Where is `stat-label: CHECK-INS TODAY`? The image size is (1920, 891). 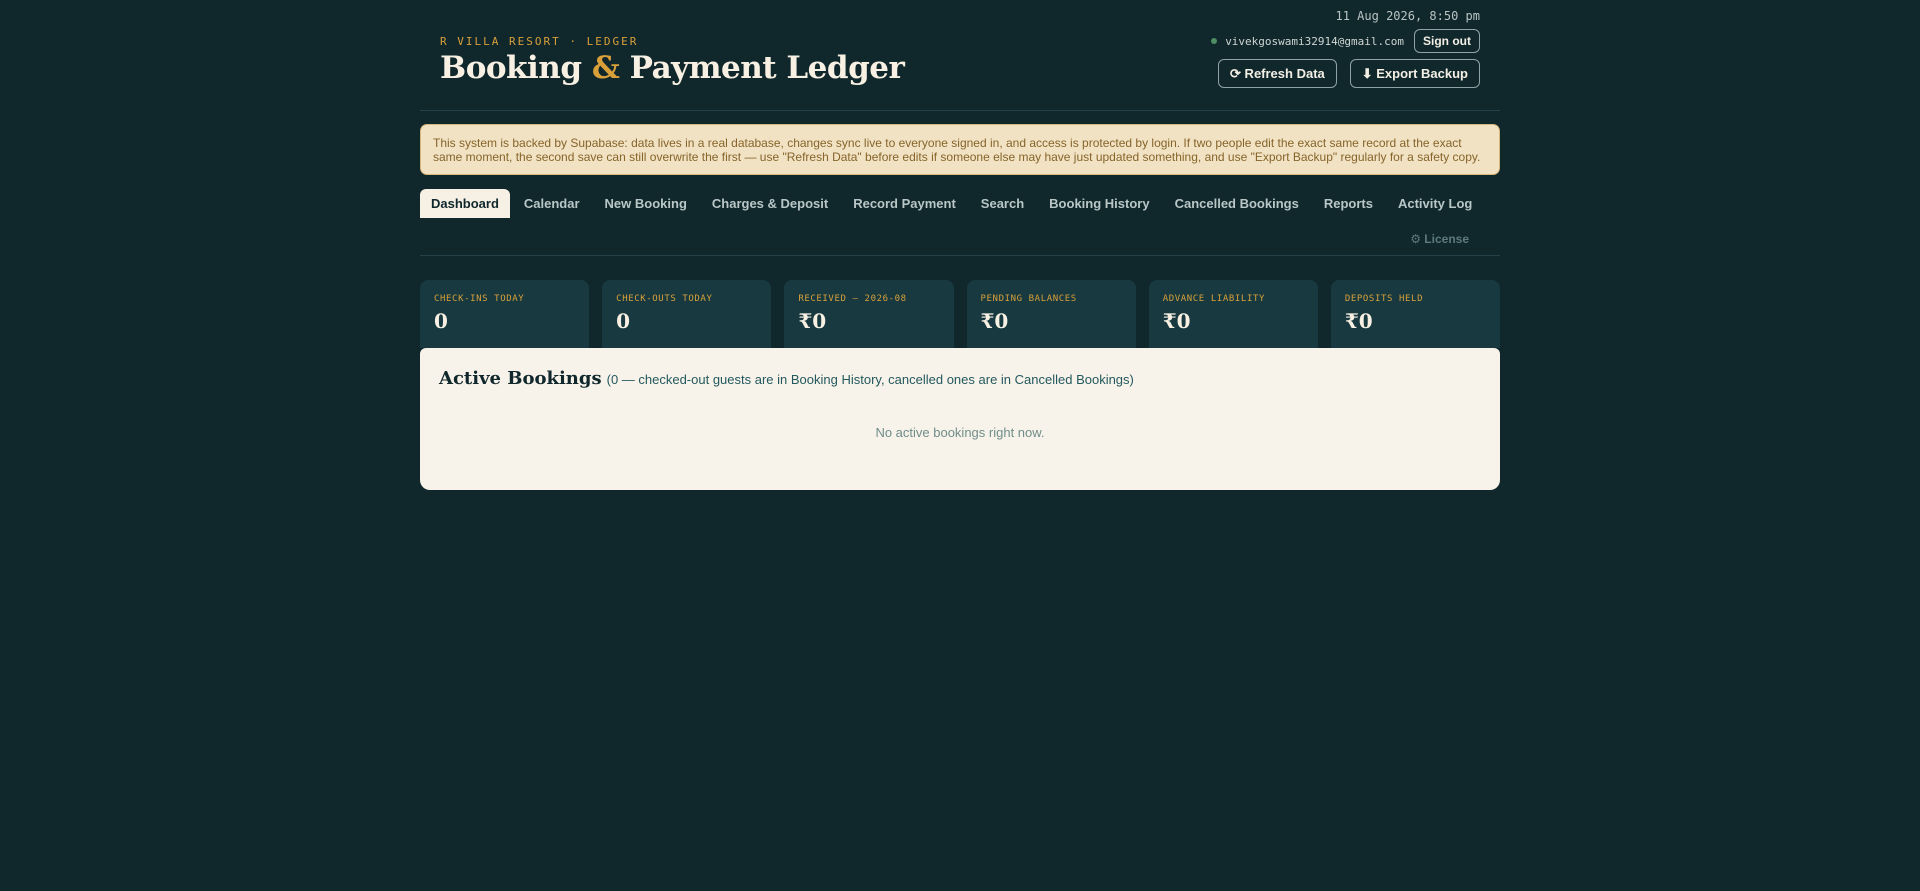
stat-label: CHECK-INS TODAY is located at coordinates (479, 299).